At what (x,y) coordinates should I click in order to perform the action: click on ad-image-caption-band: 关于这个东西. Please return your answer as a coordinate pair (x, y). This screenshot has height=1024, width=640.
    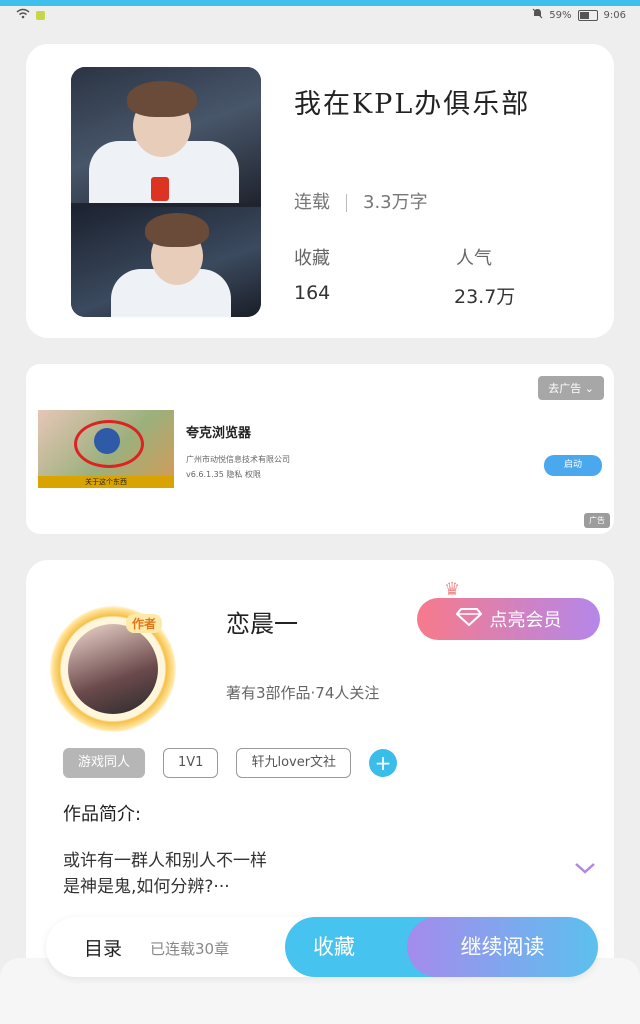
    Looking at the image, I should click on (106, 482).